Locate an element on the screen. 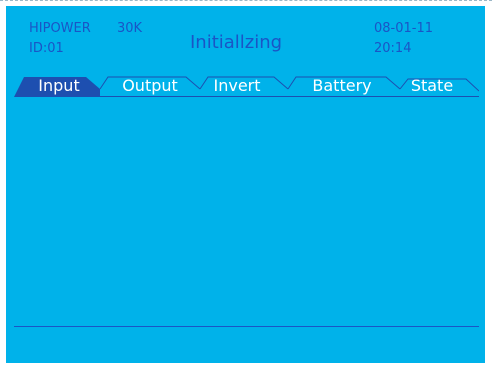 Image resolution: width=492 pixels, height=370 pixels. tab-bar: Input Output Invert Battery State is located at coordinates (246, 86).